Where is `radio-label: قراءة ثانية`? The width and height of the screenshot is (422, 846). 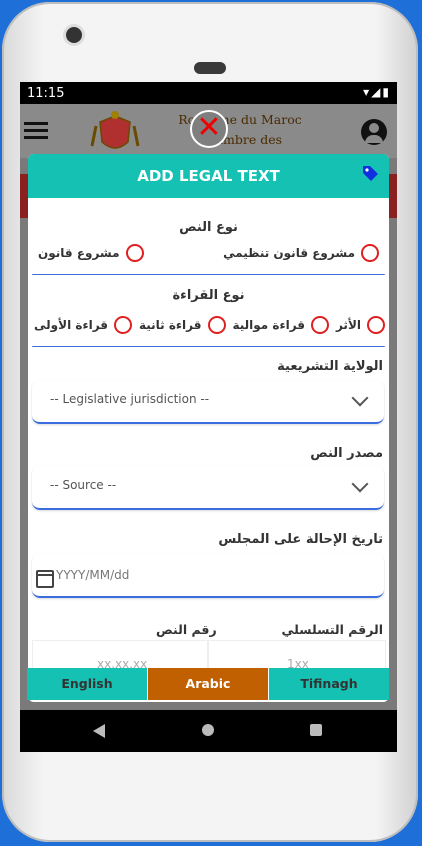
radio-label: قراءة ثانية is located at coordinates (170, 325).